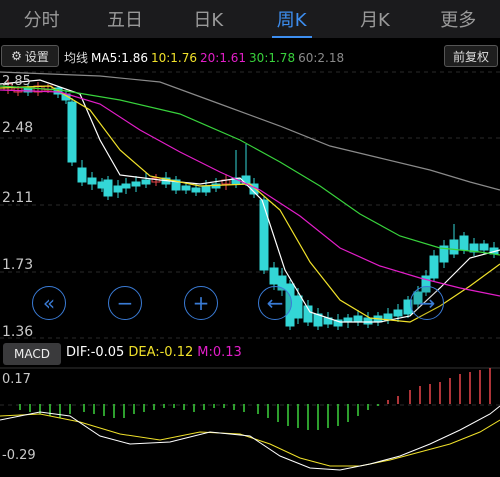  Describe the element at coordinates (18, 265) in the screenshot. I see `price-axis-label: 1.73` at that location.